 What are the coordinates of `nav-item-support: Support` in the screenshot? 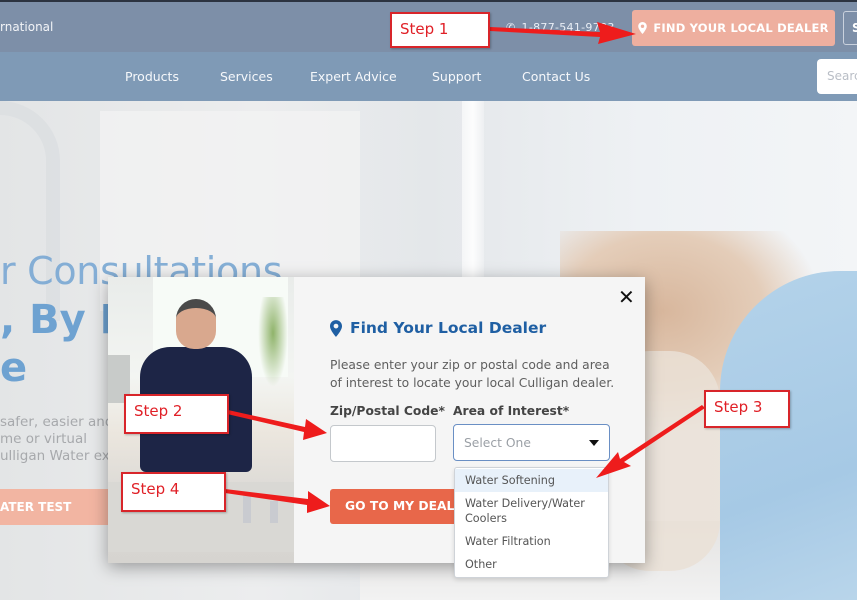 It's located at (456, 76).